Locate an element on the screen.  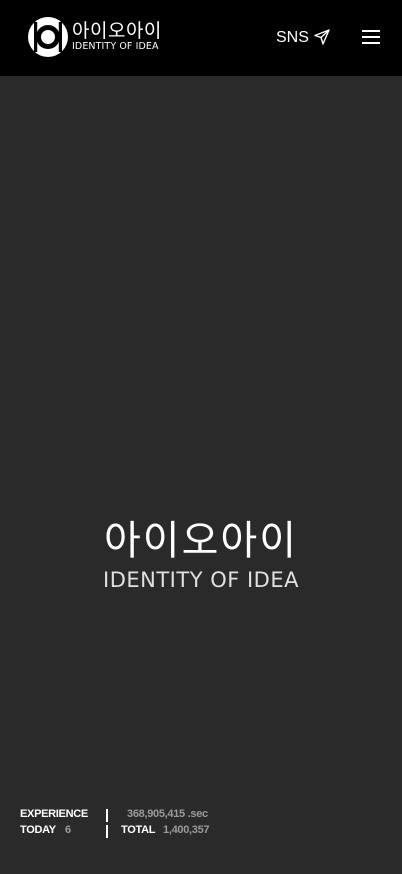
logo-korean-text: 아이오아이 is located at coordinates (117, 31).